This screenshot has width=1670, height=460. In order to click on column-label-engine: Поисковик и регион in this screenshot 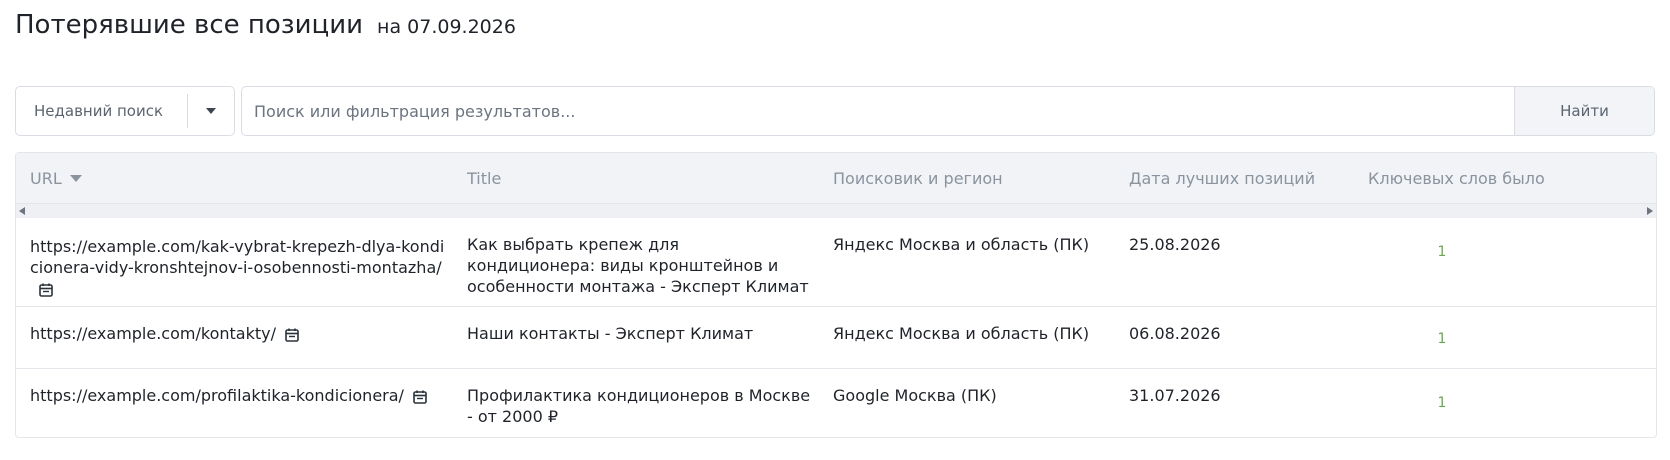, I will do `click(918, 178)`.